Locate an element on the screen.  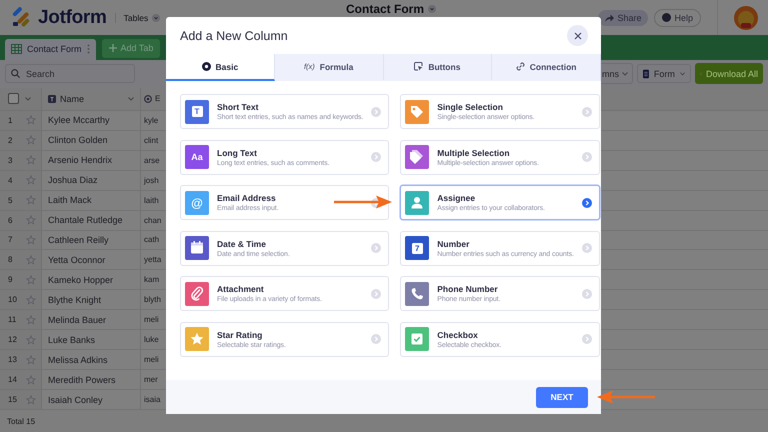
search-field: Search is located at coordinates (70, 74).